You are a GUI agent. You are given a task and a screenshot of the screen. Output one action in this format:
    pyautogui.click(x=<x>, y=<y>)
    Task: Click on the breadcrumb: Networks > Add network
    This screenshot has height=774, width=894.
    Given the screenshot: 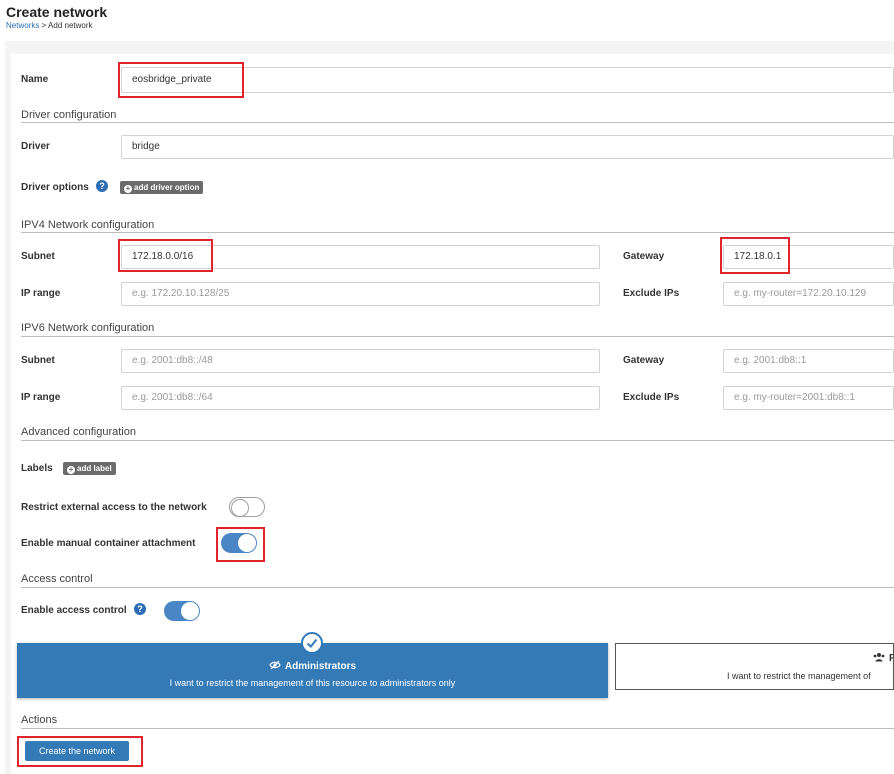 What is the action you would take?
    pyautogui.click(x=49, y=25)
    